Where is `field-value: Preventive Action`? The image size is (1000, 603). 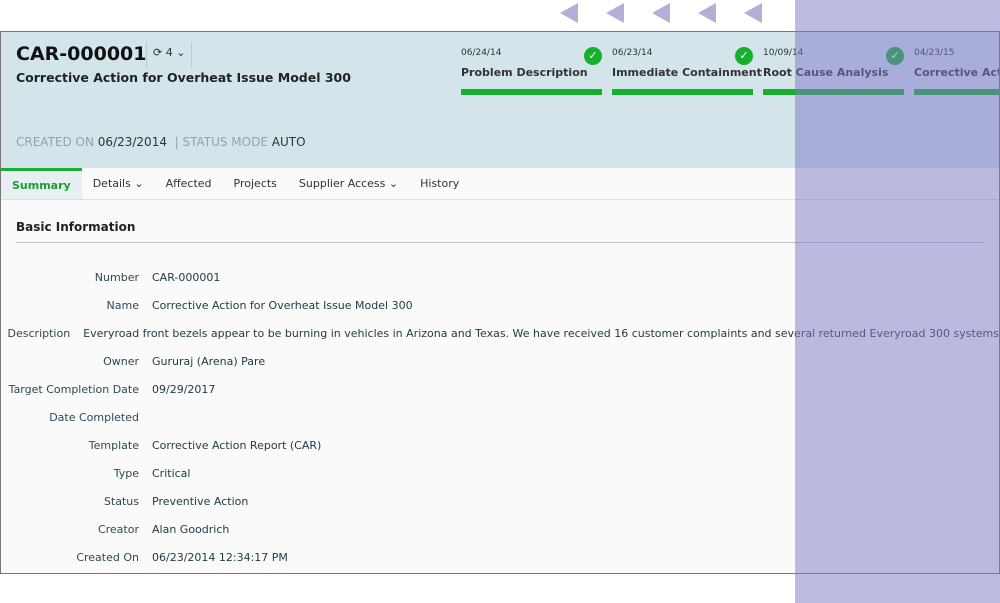
field-value: Preventive Action is located at coordinates (200, 501).